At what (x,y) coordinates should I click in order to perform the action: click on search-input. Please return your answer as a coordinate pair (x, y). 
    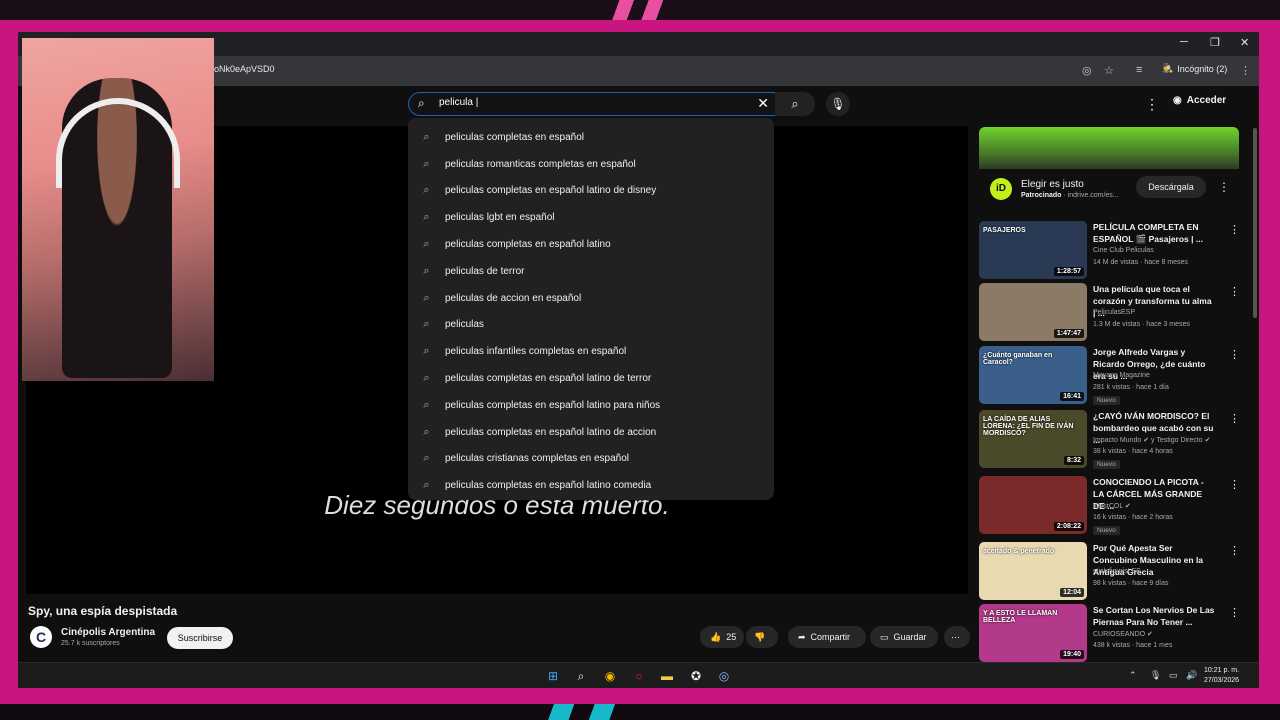
    Looking at the image, I should click on (589, 102).